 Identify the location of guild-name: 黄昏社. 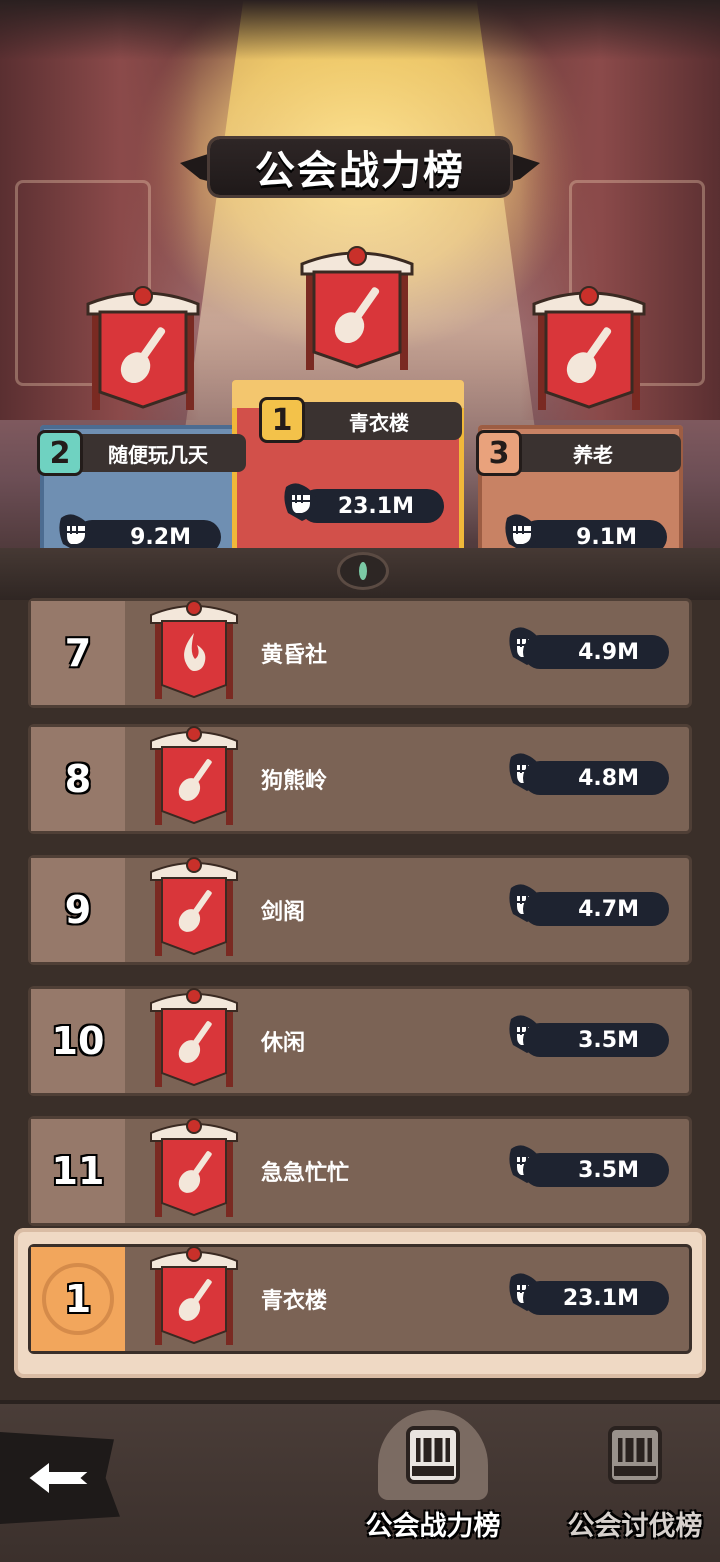
(294, 655).